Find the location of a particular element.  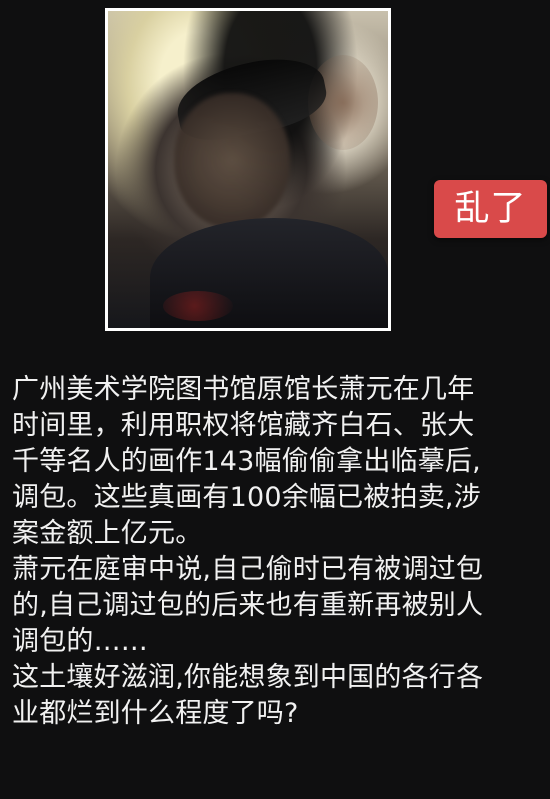

text-line: 案金额上亿元。 is located at coordinates (107, 533).